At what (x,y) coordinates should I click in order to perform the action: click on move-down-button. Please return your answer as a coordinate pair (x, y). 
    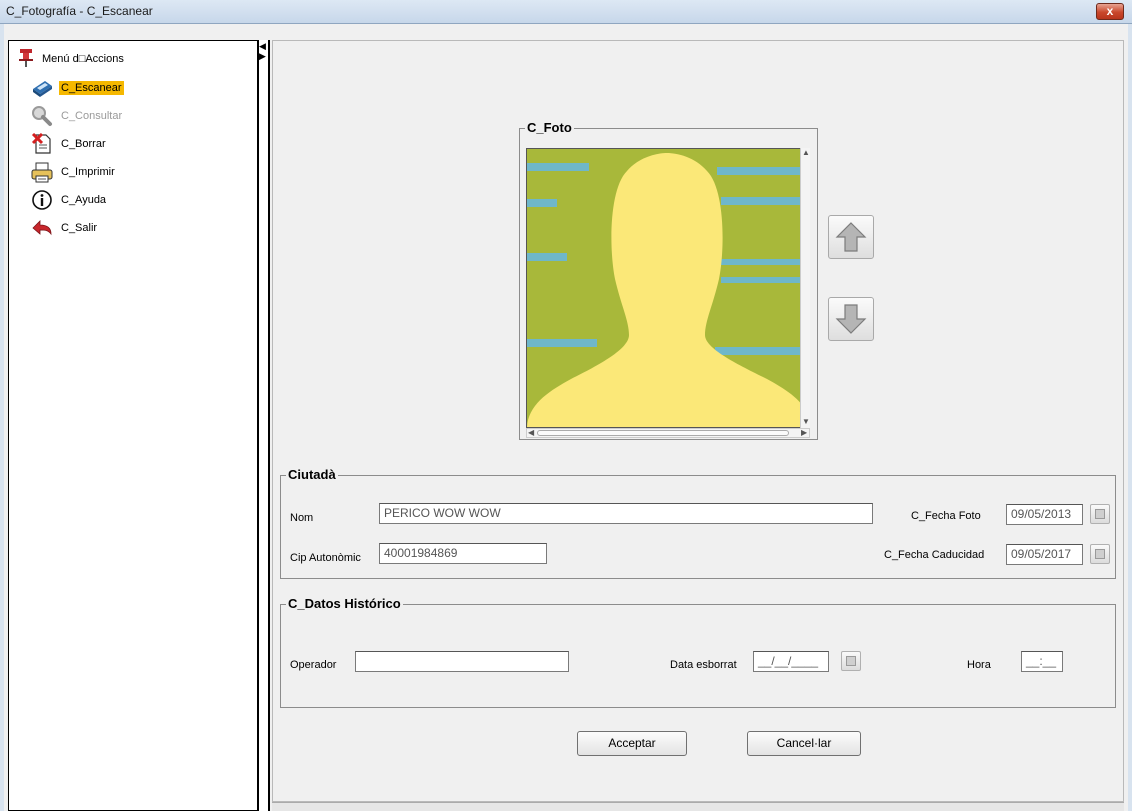
    Looking at the image, I should click on (851, 319).